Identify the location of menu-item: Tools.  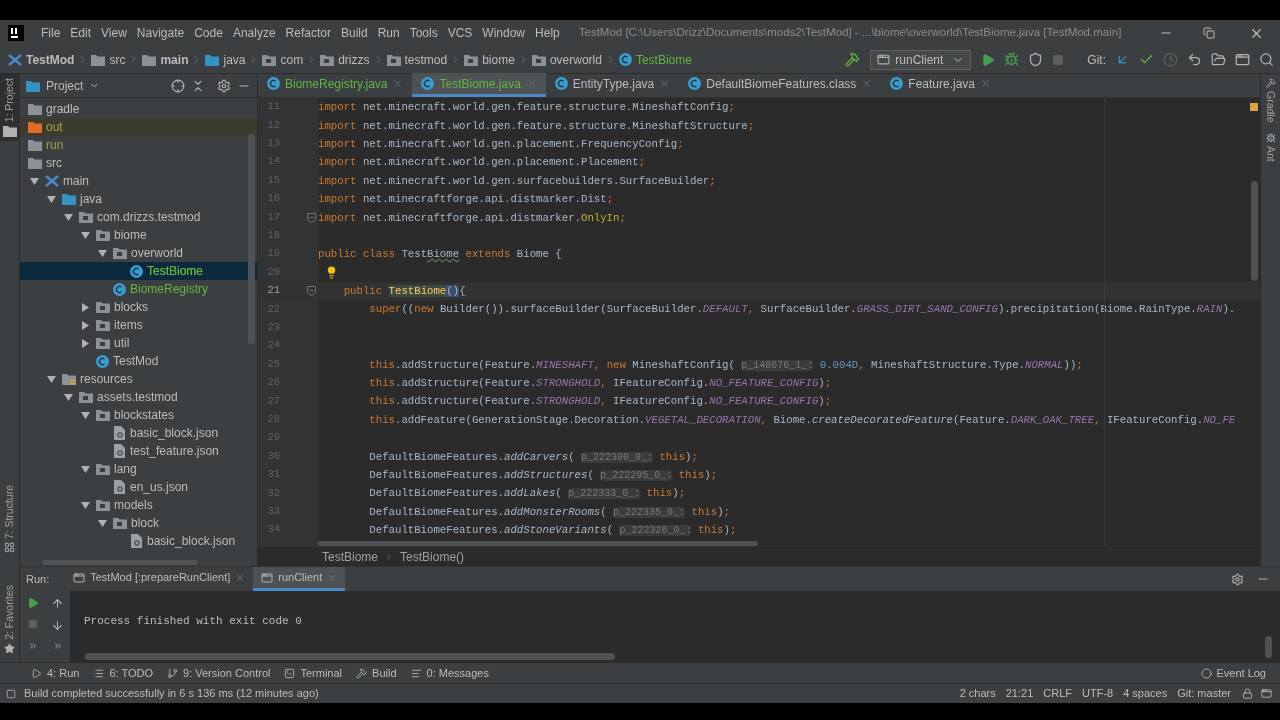
(423, 33).